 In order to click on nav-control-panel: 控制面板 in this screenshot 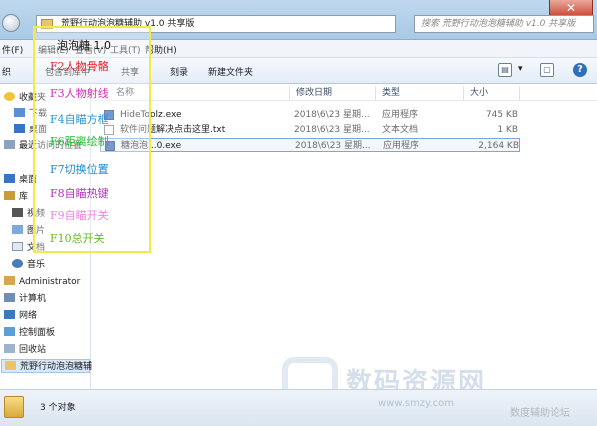, I will do `click(29, 333)`.